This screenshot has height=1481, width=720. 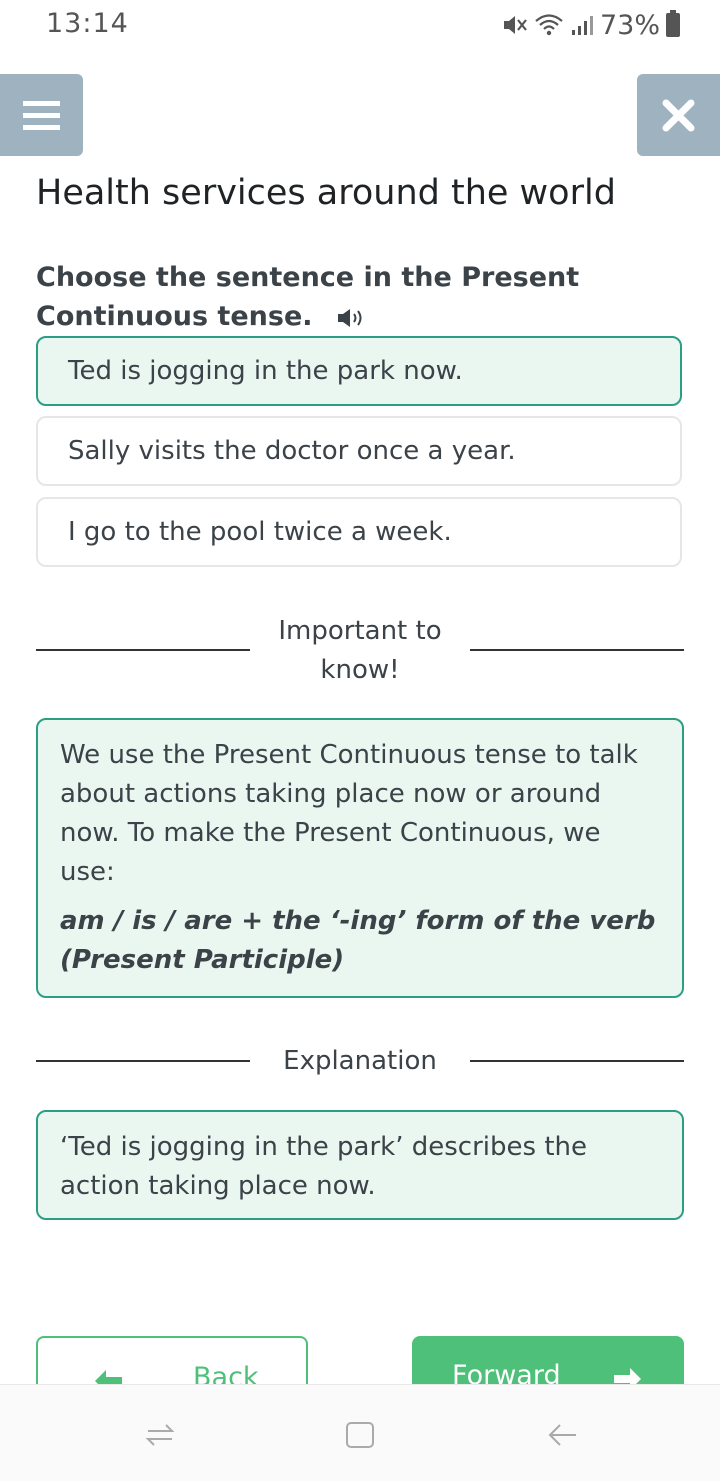 What do you see at coordinates (260, 532) in the screenshot?
I see `answer-option-label: I go to the pool twice a week.` at bounding box center [260, 532].